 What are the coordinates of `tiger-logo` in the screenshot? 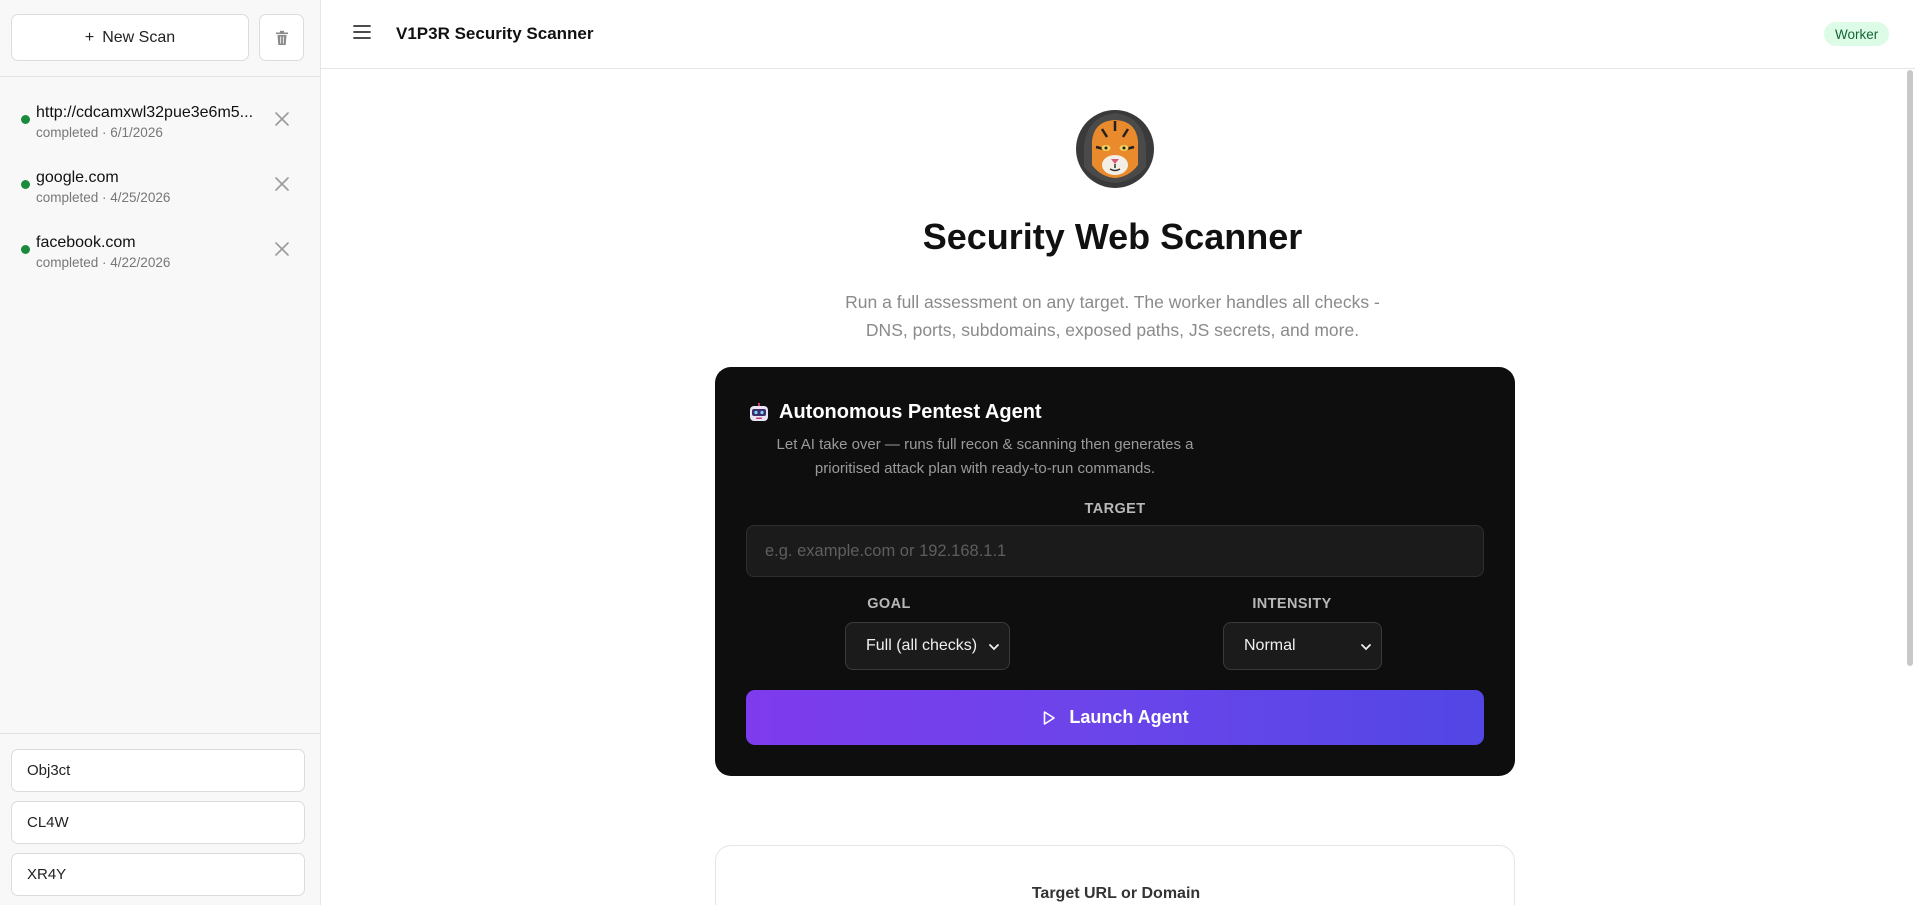 It's located at (1115, 149).